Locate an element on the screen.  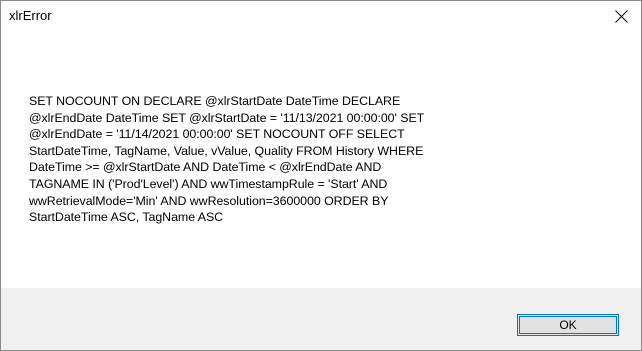
window-title: xlrError is located at coordinates (30, 15).